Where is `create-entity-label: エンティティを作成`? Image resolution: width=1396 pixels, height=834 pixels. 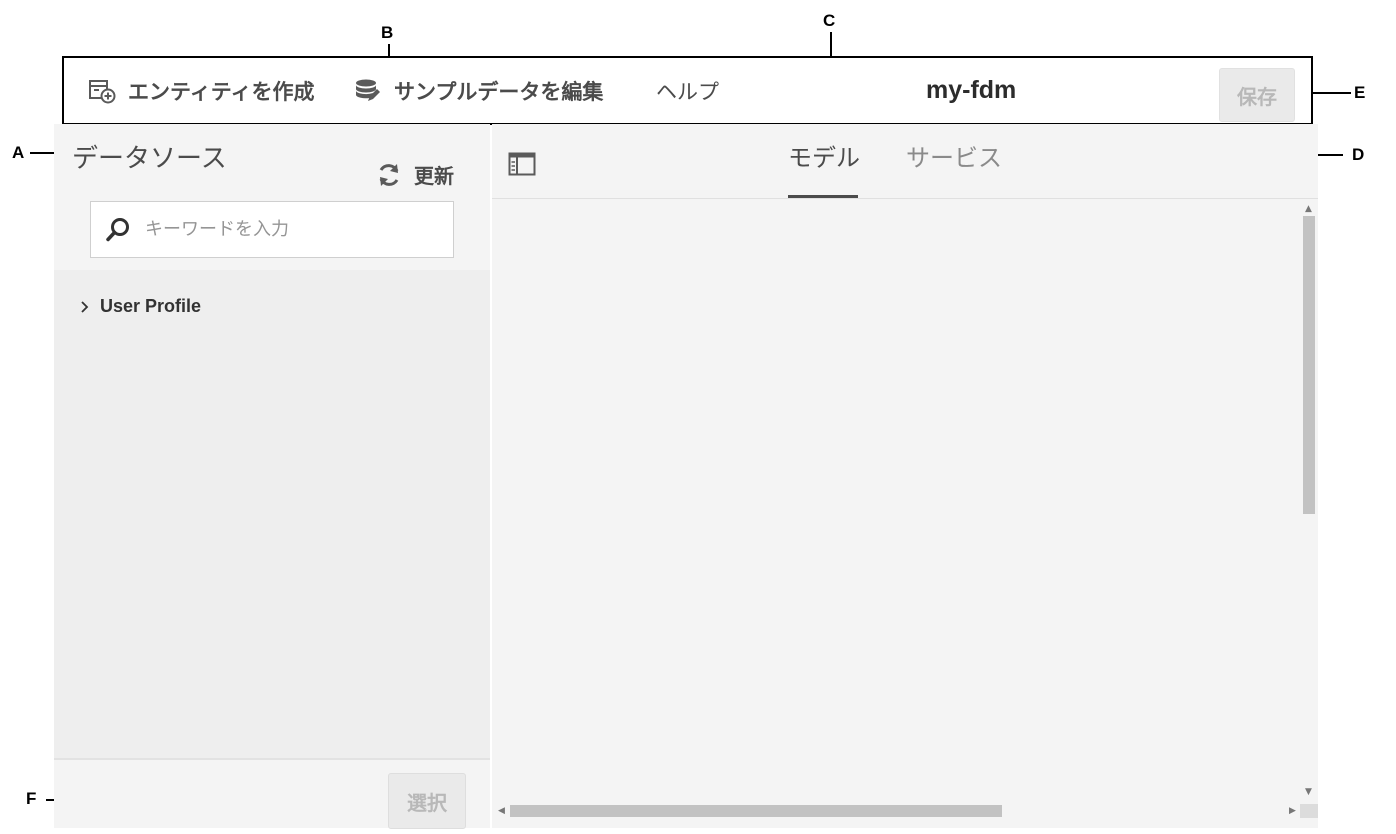
create-entity-label: エンティティを作成 is located at coordinates (221, 91).